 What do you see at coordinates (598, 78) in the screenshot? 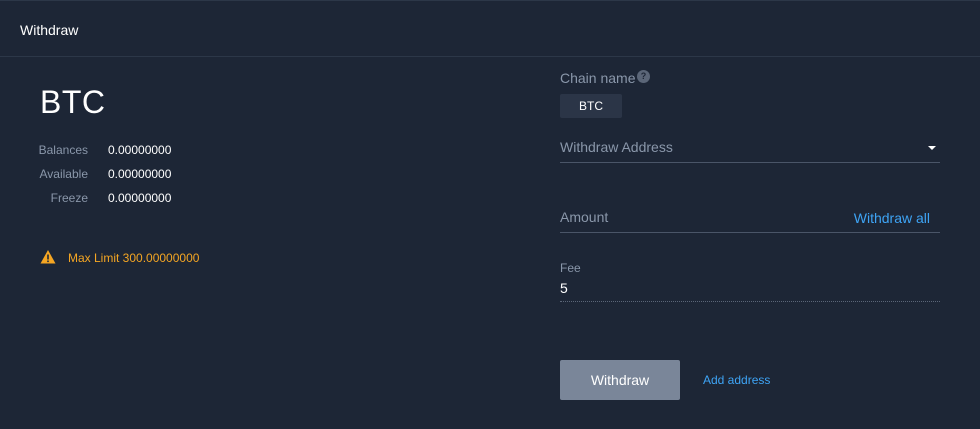
I see `chain-name-label: Chain name` at bounding box center [598, 78].